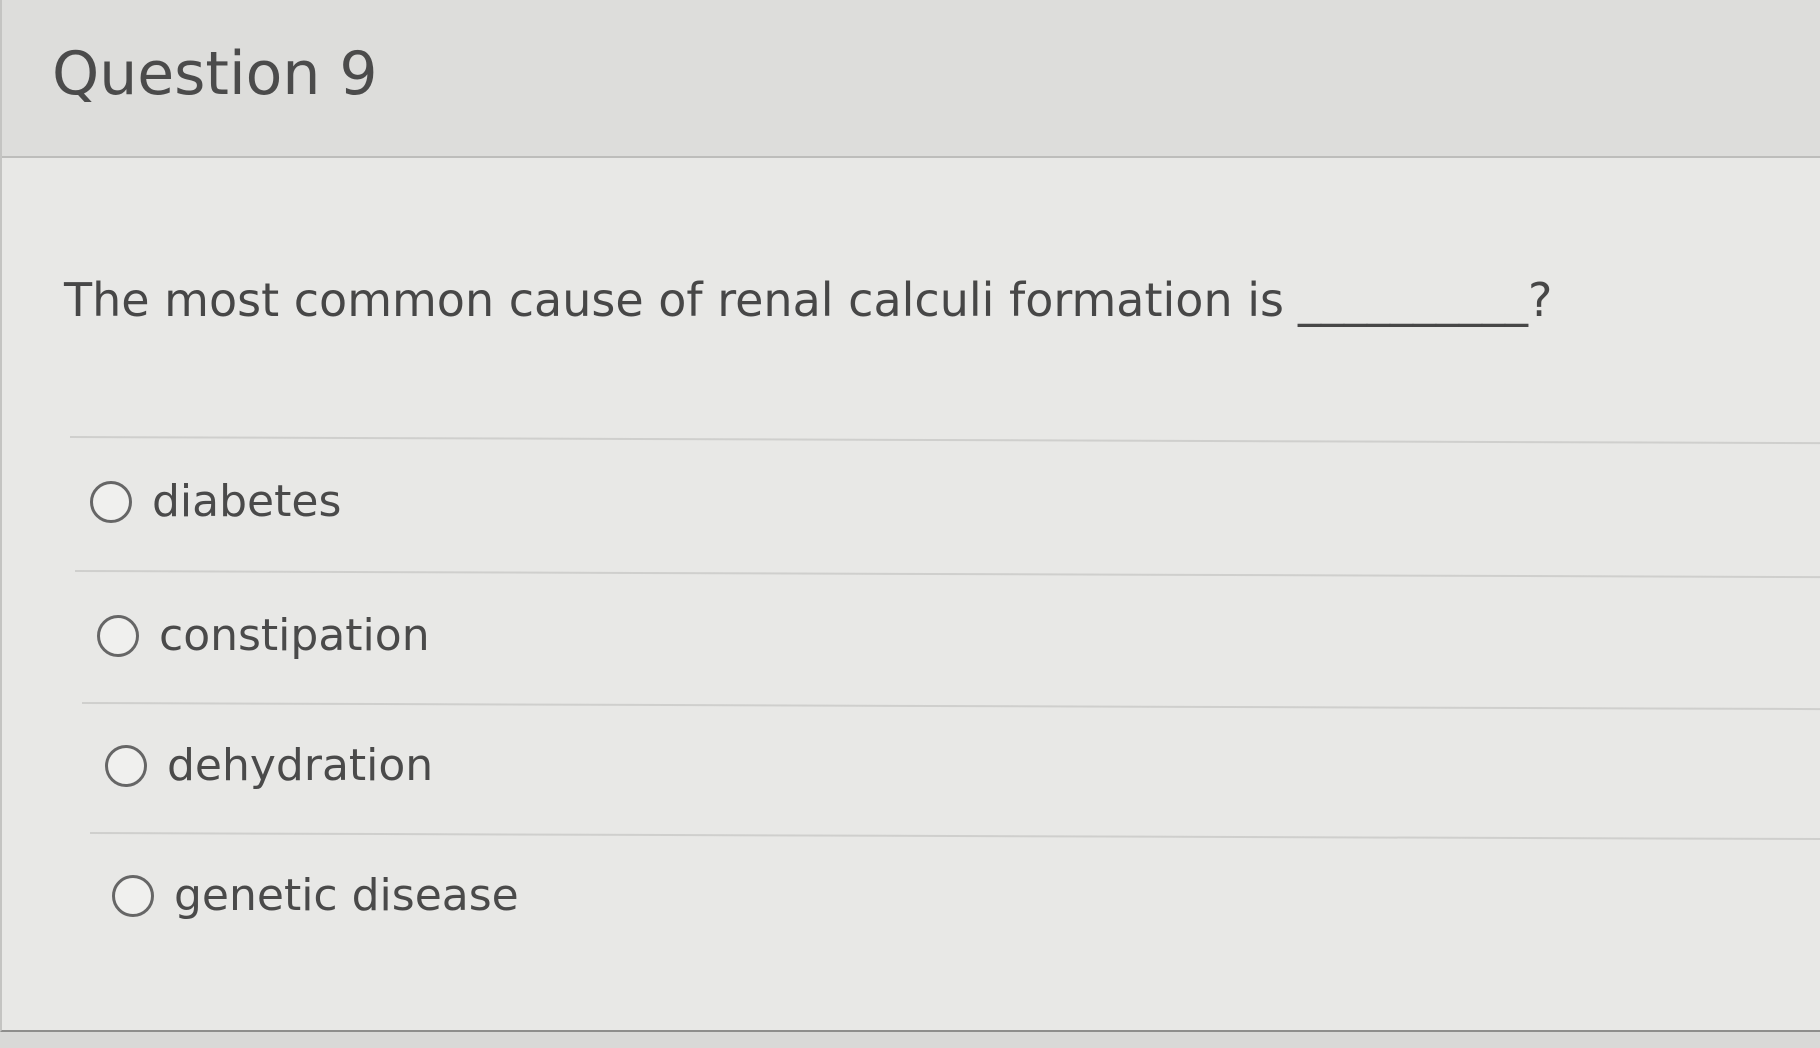  Describe the element at coordinates (346, 895) in the screenshot. I see `answer-label: genetic disease` at that location.